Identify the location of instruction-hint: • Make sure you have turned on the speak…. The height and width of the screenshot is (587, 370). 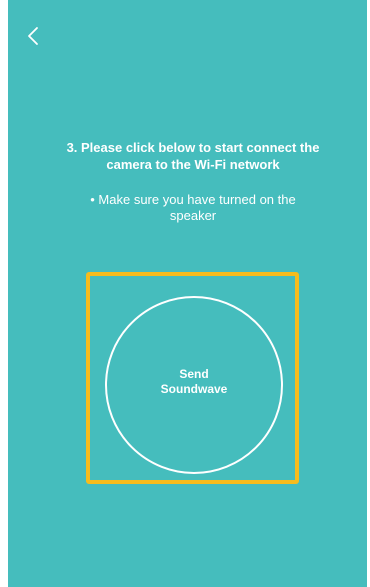
(193, 207).